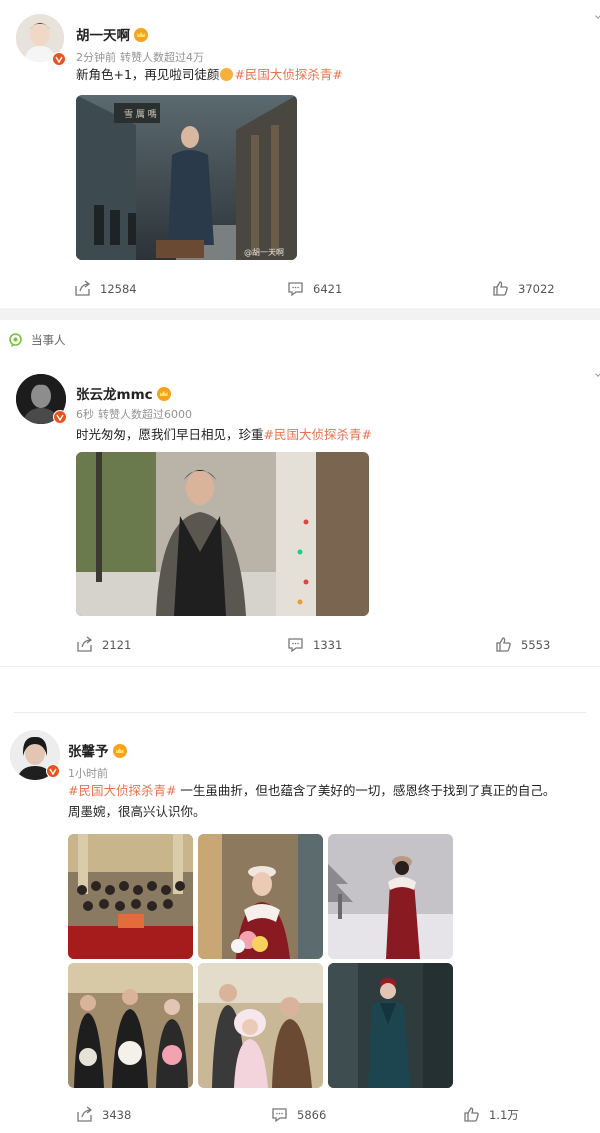  I want to click on reposts-note: 转赞人数超过6000, so click(145, 414).